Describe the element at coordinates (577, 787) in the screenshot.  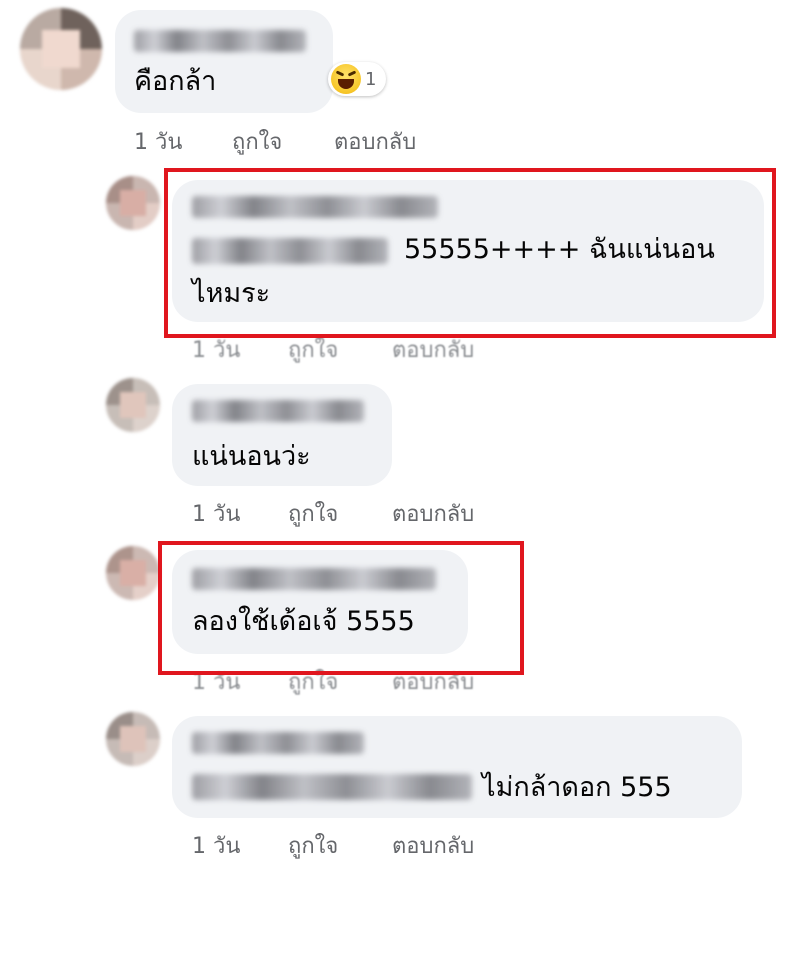
I see `comment-text: ไม่กล้าดอก 555` at that location.